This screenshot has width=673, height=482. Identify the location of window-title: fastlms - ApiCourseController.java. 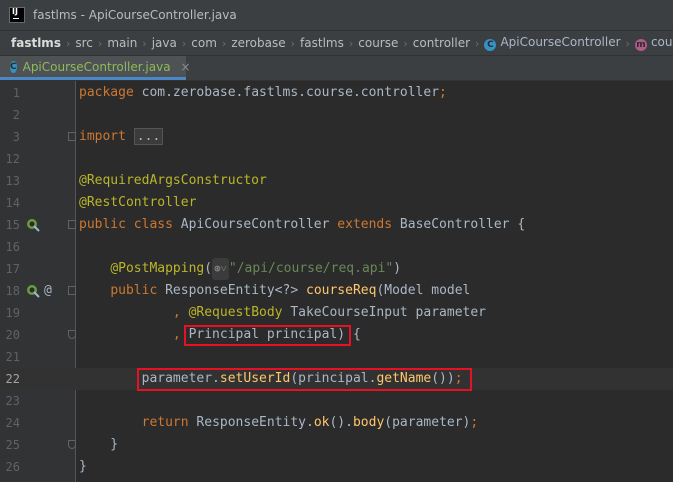
(135, 15).